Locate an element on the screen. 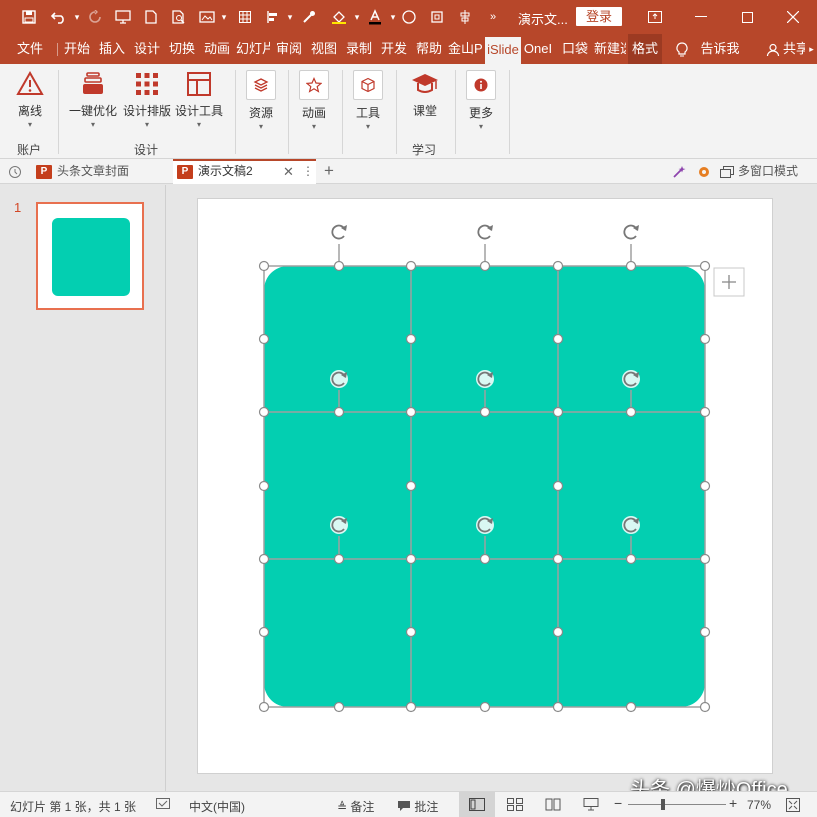  comments-label: 批注 is located at coordinates (426, 807).